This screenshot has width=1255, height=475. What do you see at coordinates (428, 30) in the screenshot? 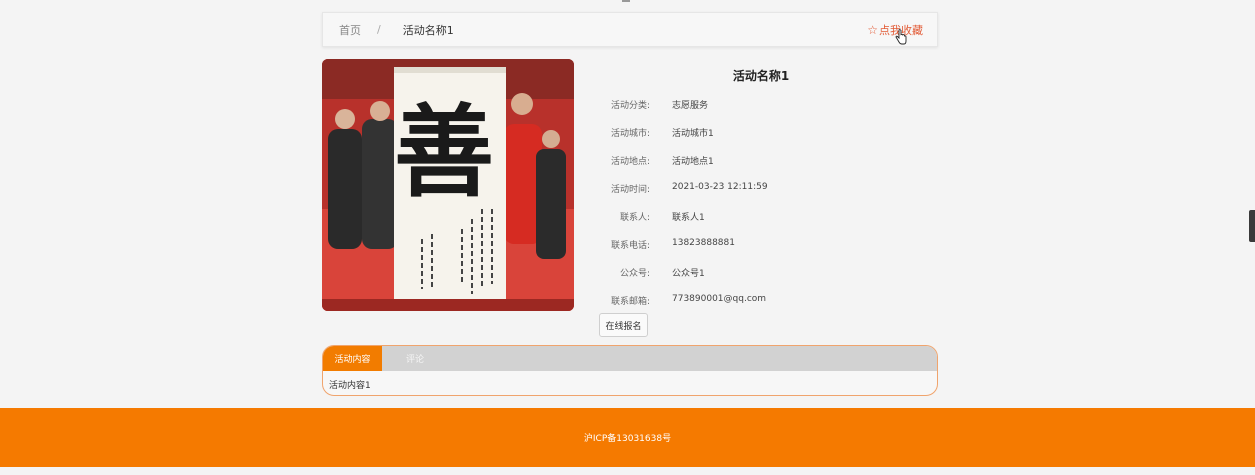
I see `breadcrumb-current: 活动名称1` at bounding box center [428, 30].